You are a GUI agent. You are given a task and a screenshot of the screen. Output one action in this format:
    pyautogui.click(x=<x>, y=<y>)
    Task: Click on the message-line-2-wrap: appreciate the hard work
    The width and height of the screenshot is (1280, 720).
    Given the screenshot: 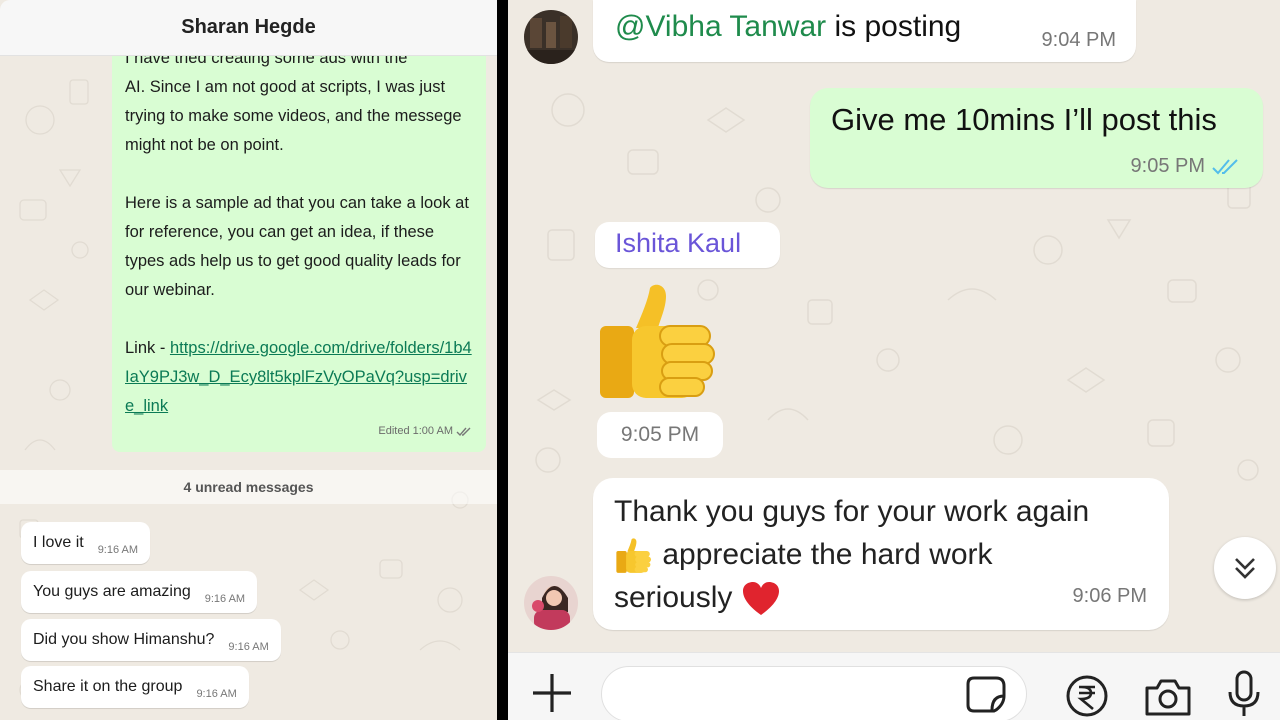 What is the action you would take?
    pyautogui.click(x=881, y=554)
    